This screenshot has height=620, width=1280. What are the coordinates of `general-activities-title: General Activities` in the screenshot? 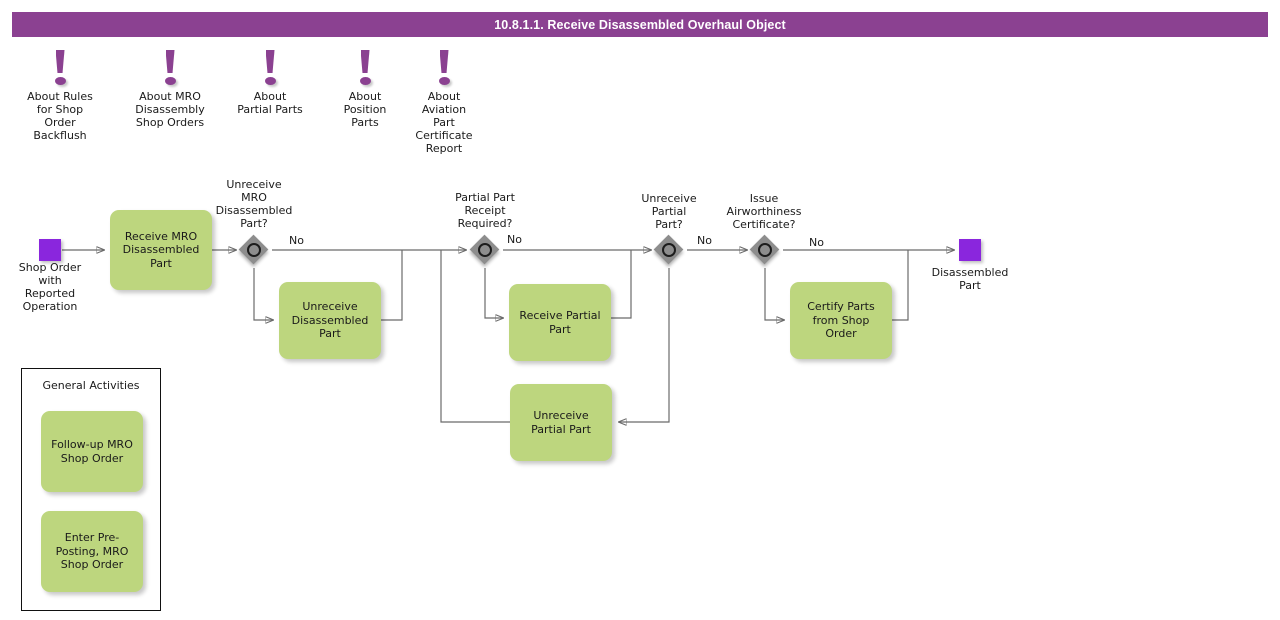 It's located at (91, 385).